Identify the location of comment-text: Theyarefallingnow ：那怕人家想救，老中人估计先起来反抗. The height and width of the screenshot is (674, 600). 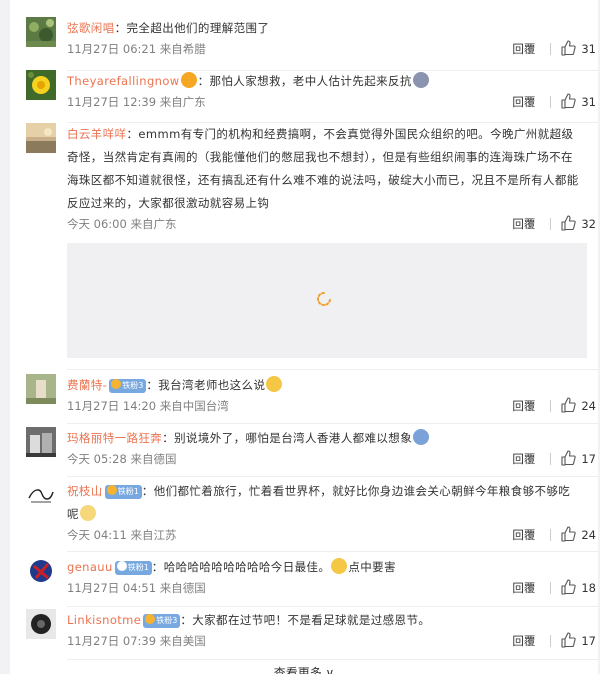
(327, 81).